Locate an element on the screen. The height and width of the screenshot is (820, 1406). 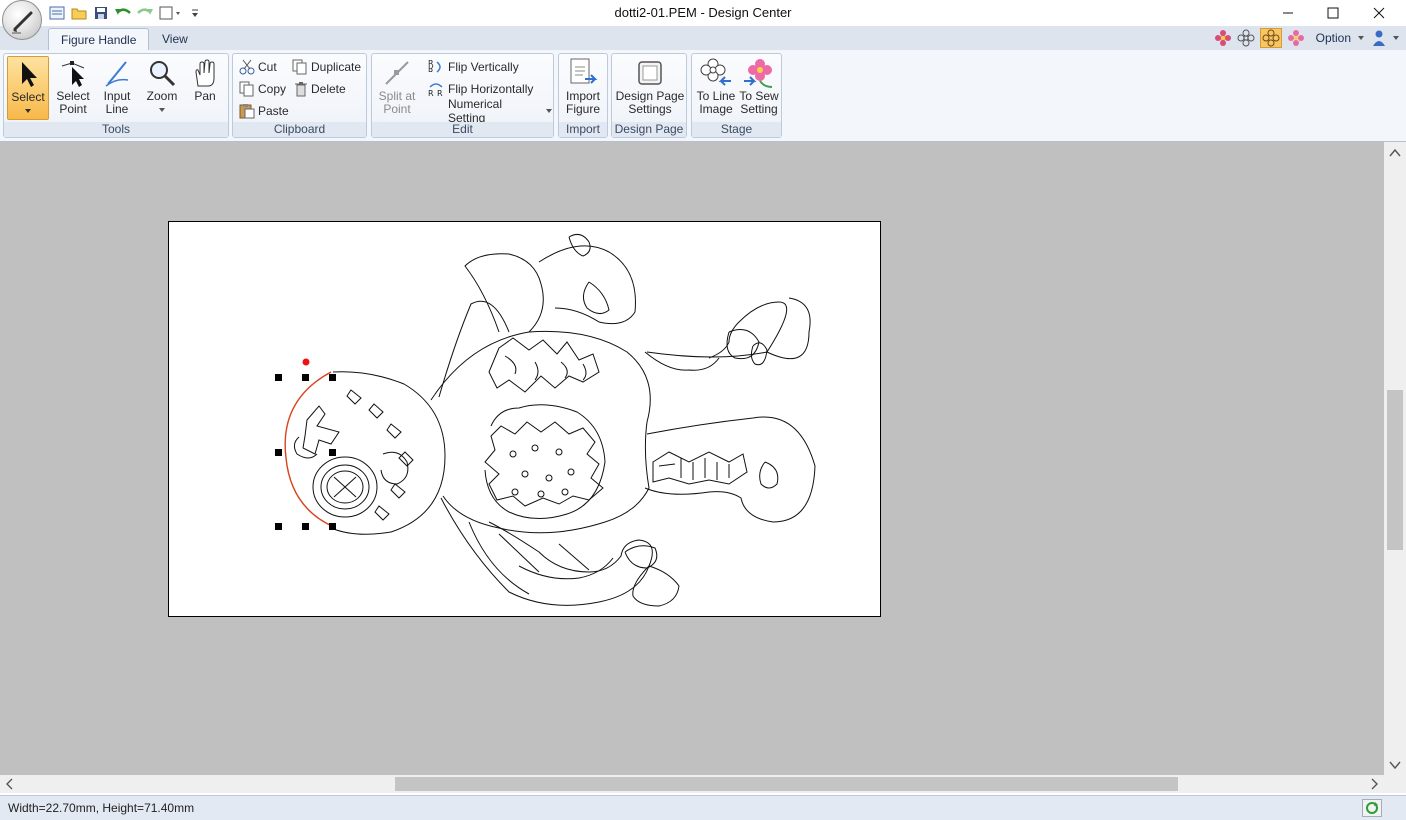
copy-icon is located at coordinates (246, 89).